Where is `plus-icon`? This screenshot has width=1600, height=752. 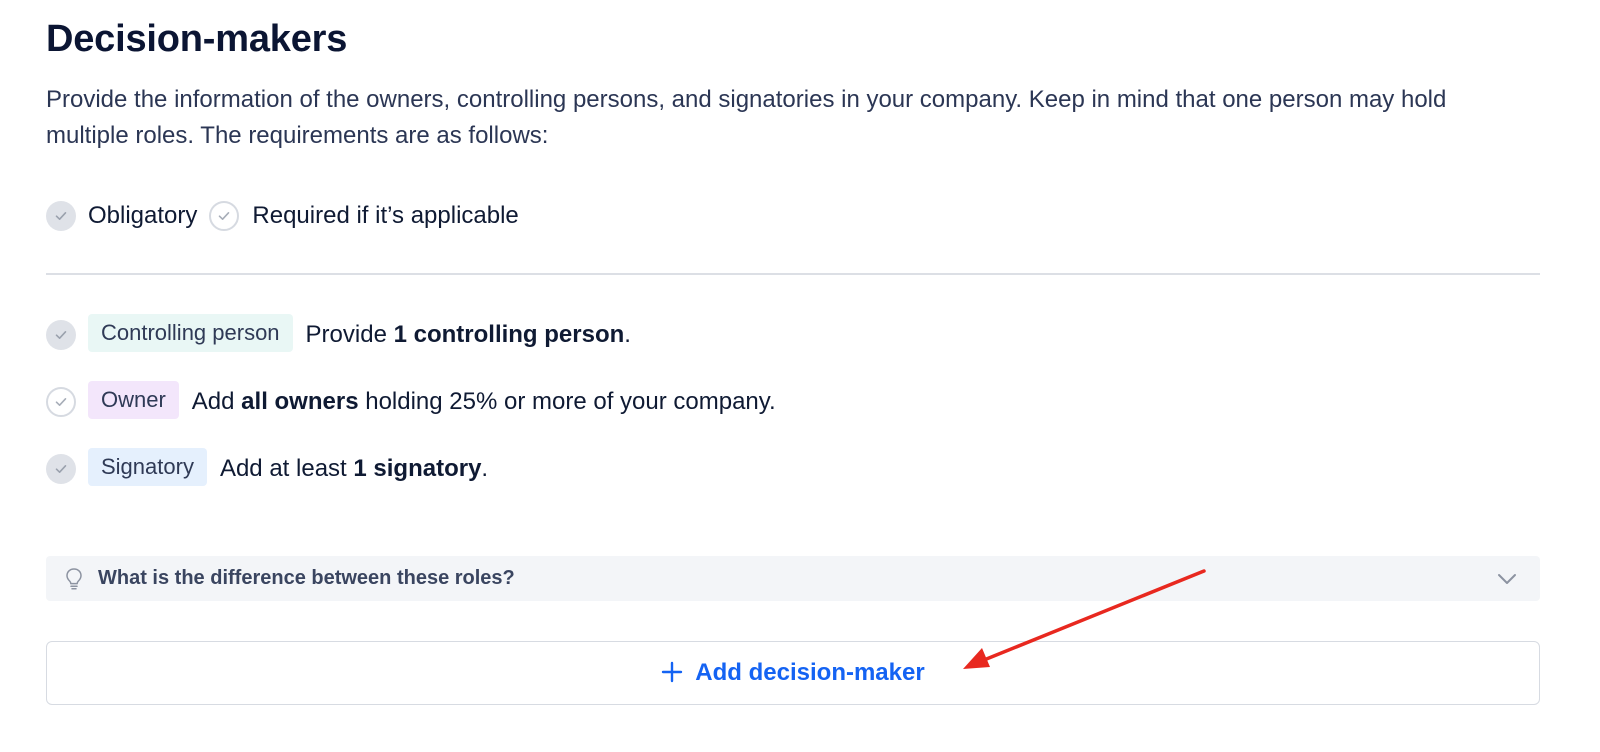 plus-icon is located at coordinates (672, 672).